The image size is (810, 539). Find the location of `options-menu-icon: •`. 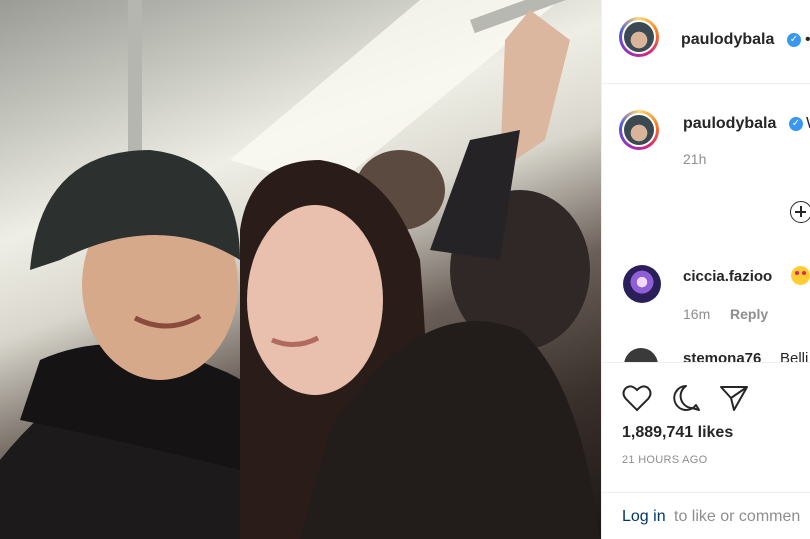

options-menu-icon: • is located at coordinates (807, 40).